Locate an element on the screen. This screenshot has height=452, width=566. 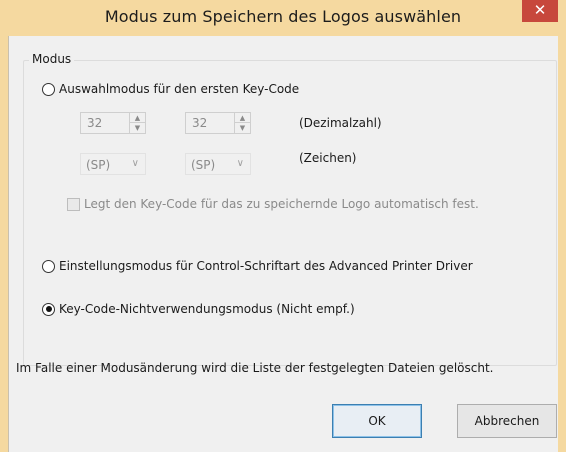
cancel-button: Abbrechen is located at coordinates (507, 421).